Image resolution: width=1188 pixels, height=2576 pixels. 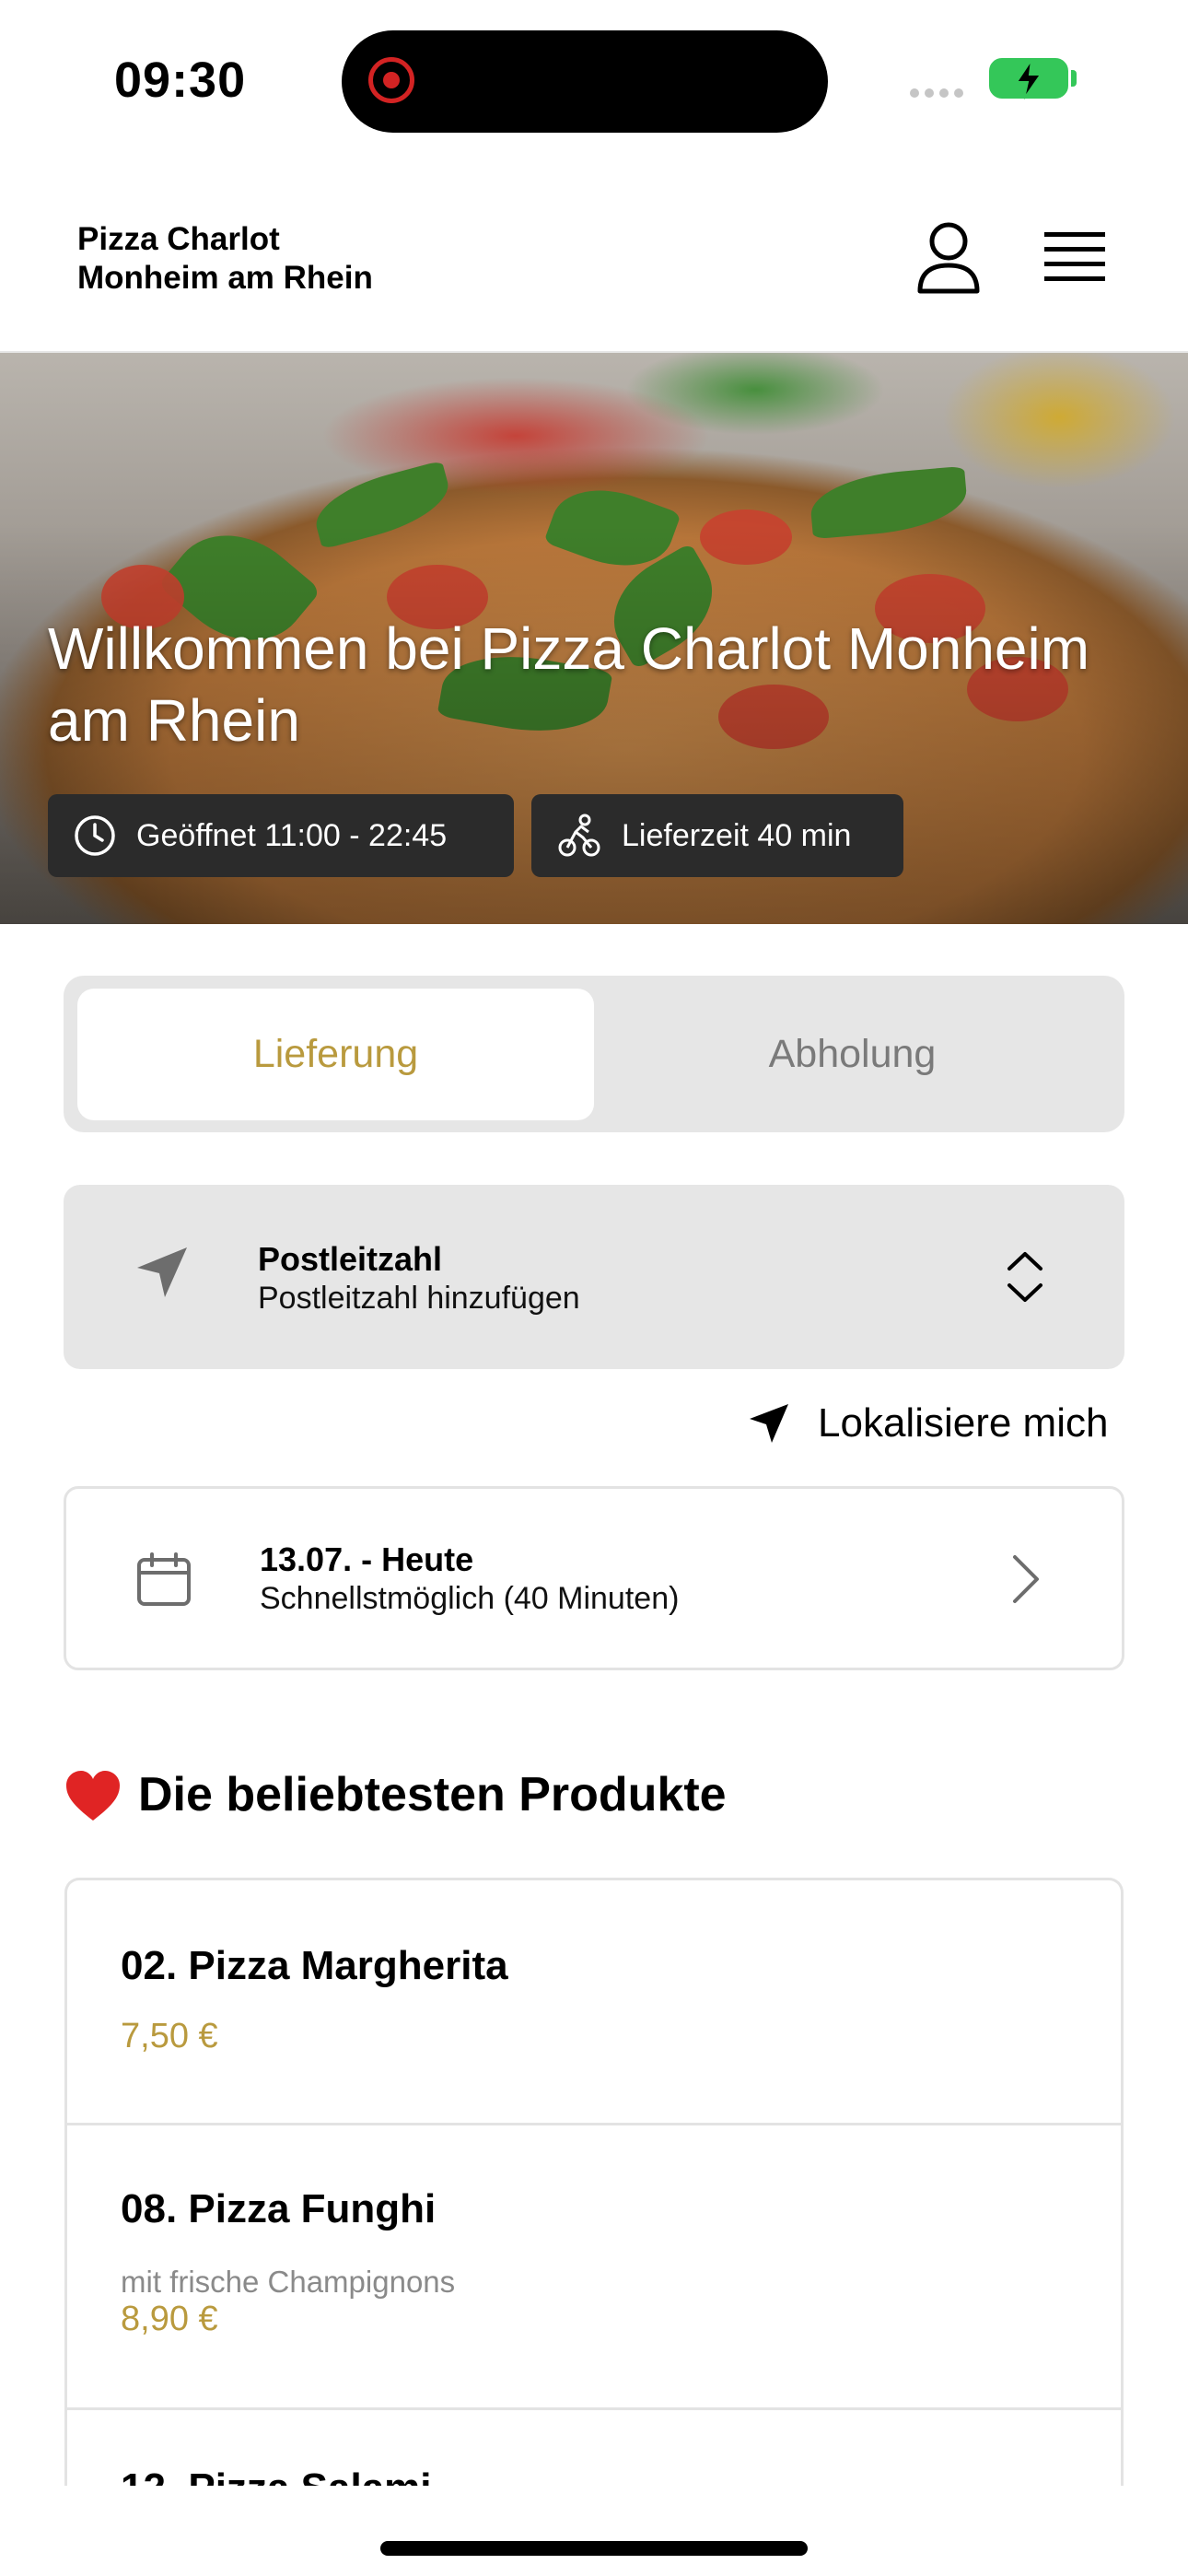 What do you see at coordinates (350, 1259) in the screenshot?
I see `postcode-label: Postleitzahl` at bounding box center [350, 1259].